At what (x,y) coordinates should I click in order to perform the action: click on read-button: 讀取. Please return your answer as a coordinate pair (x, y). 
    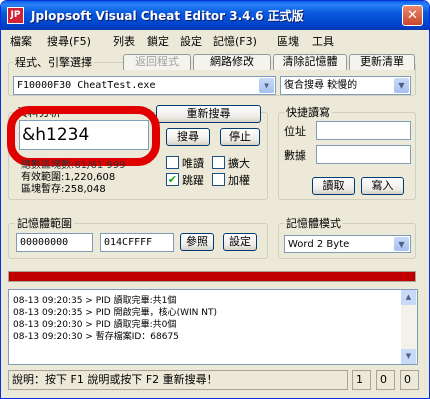
    Looking at the image, I should click on (333, 186).